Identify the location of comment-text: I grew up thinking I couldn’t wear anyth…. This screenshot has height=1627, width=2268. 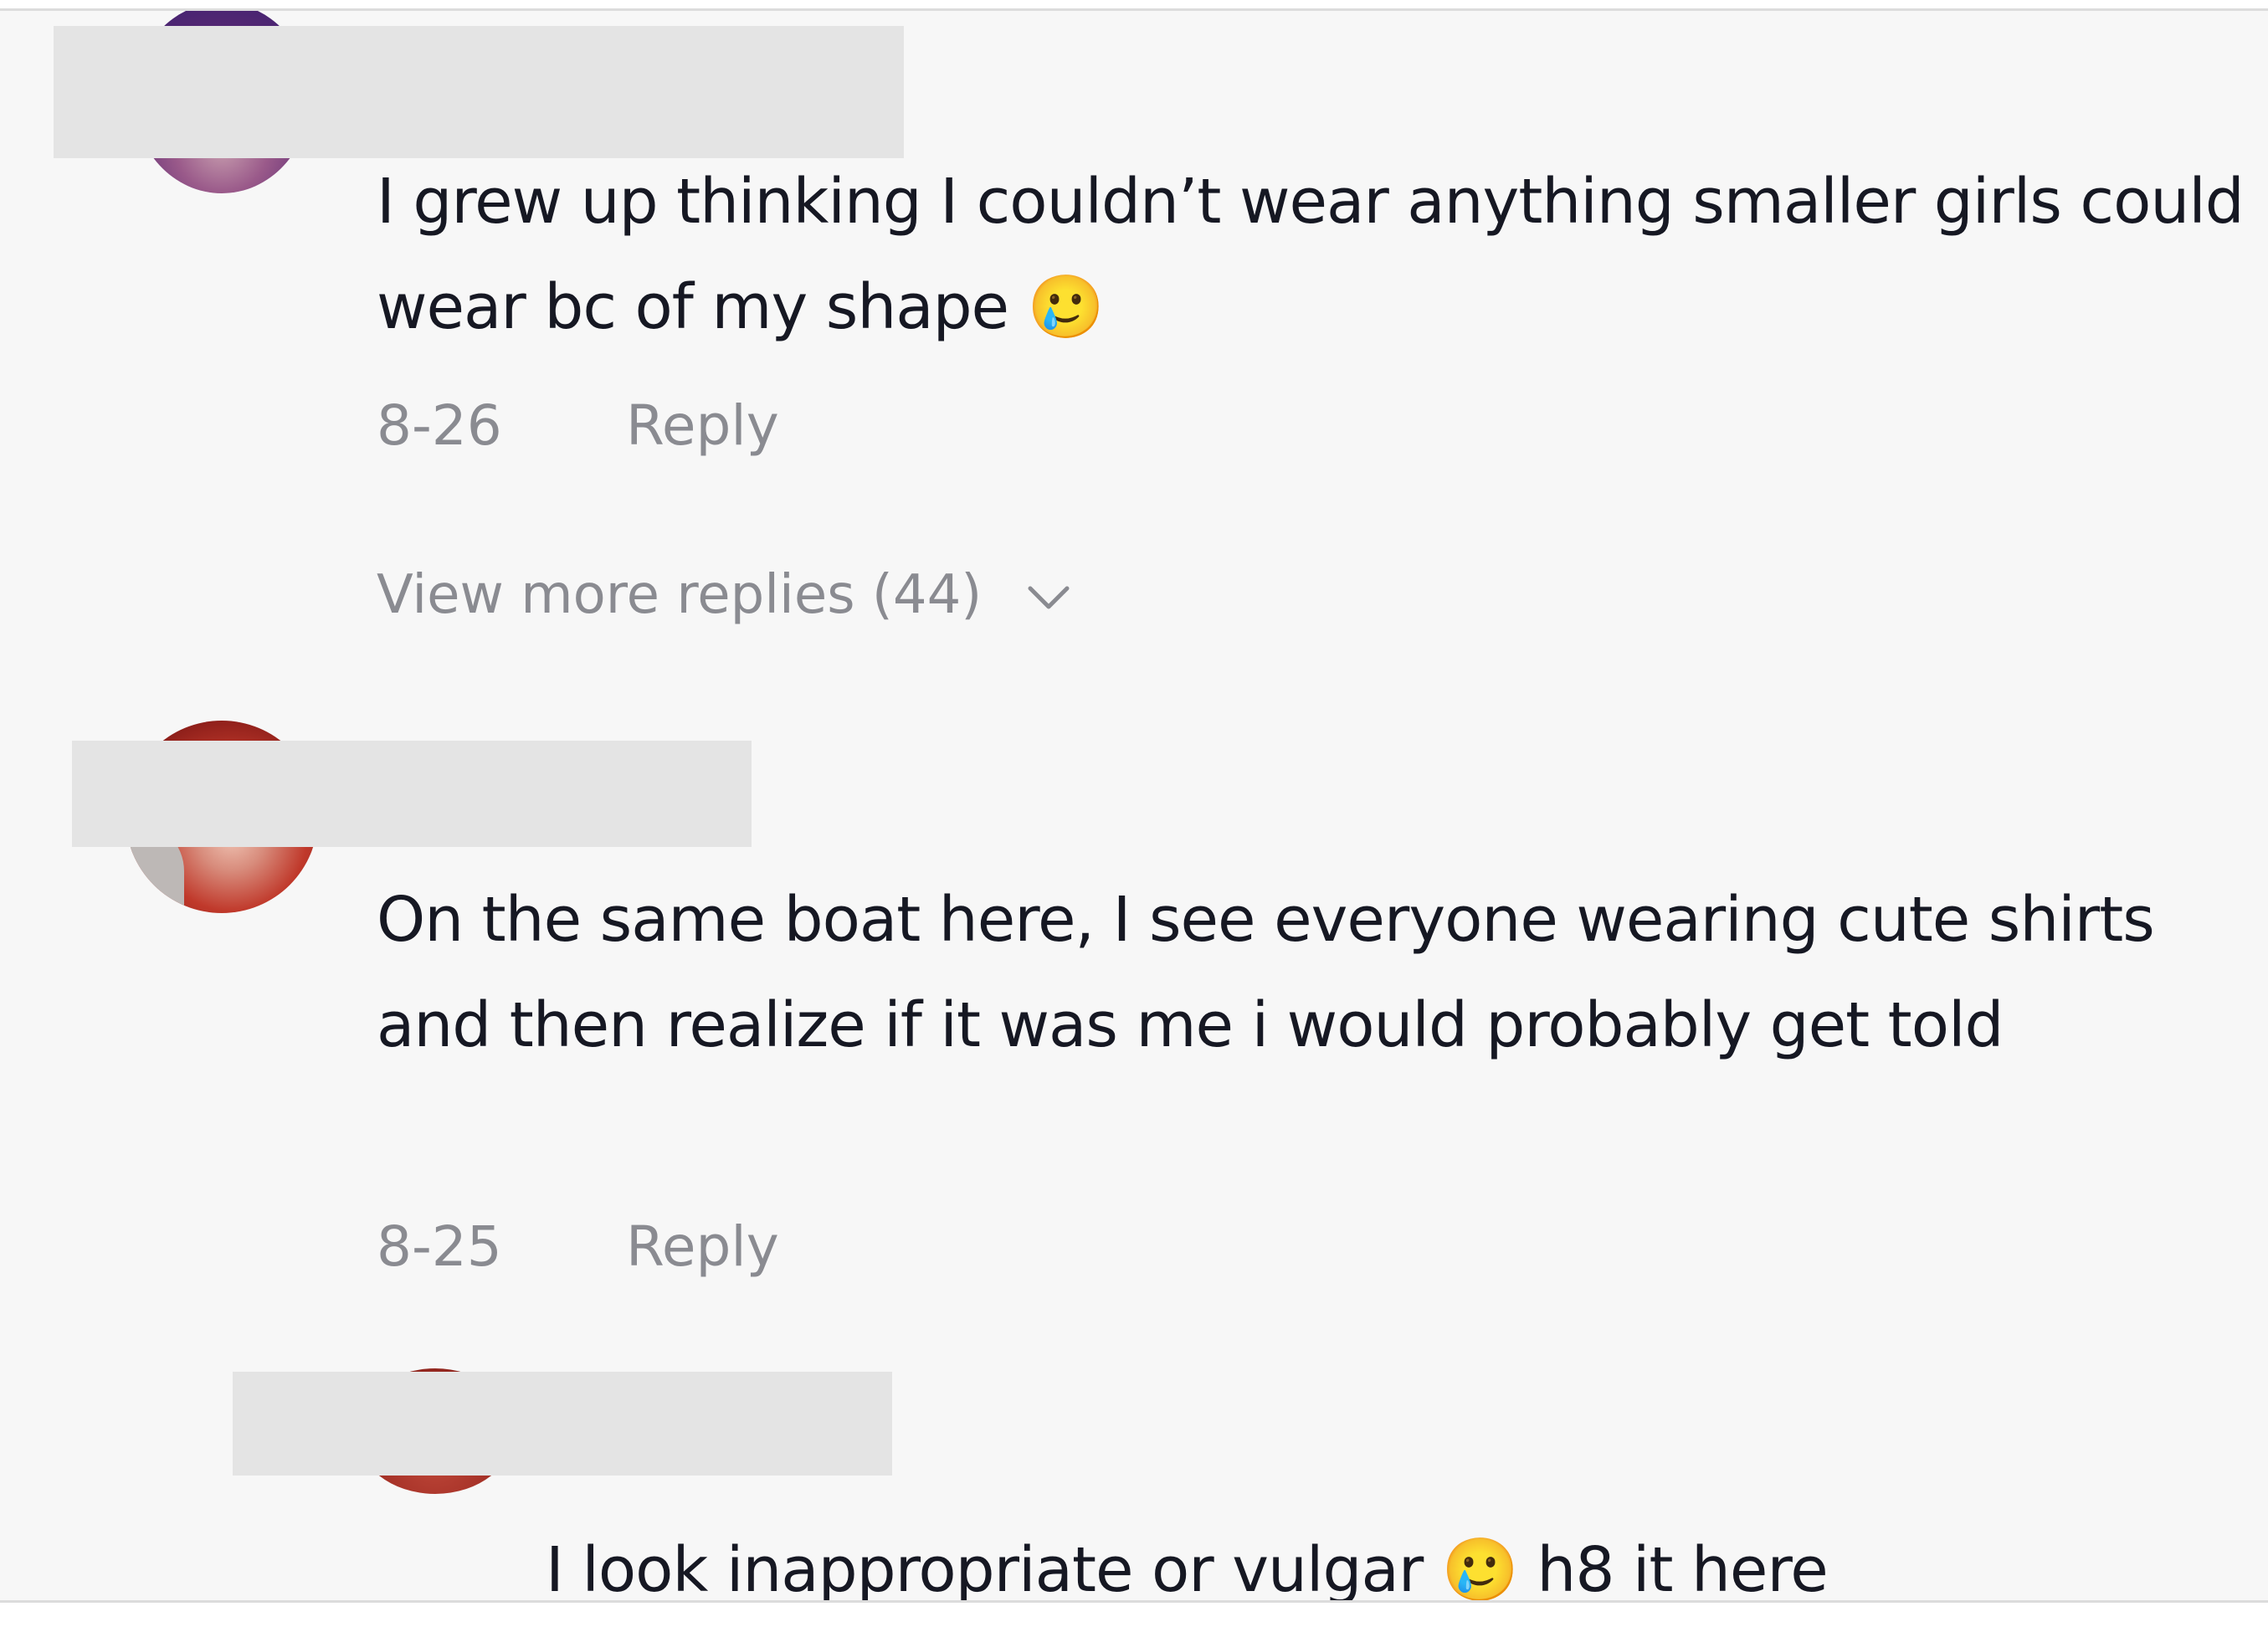
(1311, 254).